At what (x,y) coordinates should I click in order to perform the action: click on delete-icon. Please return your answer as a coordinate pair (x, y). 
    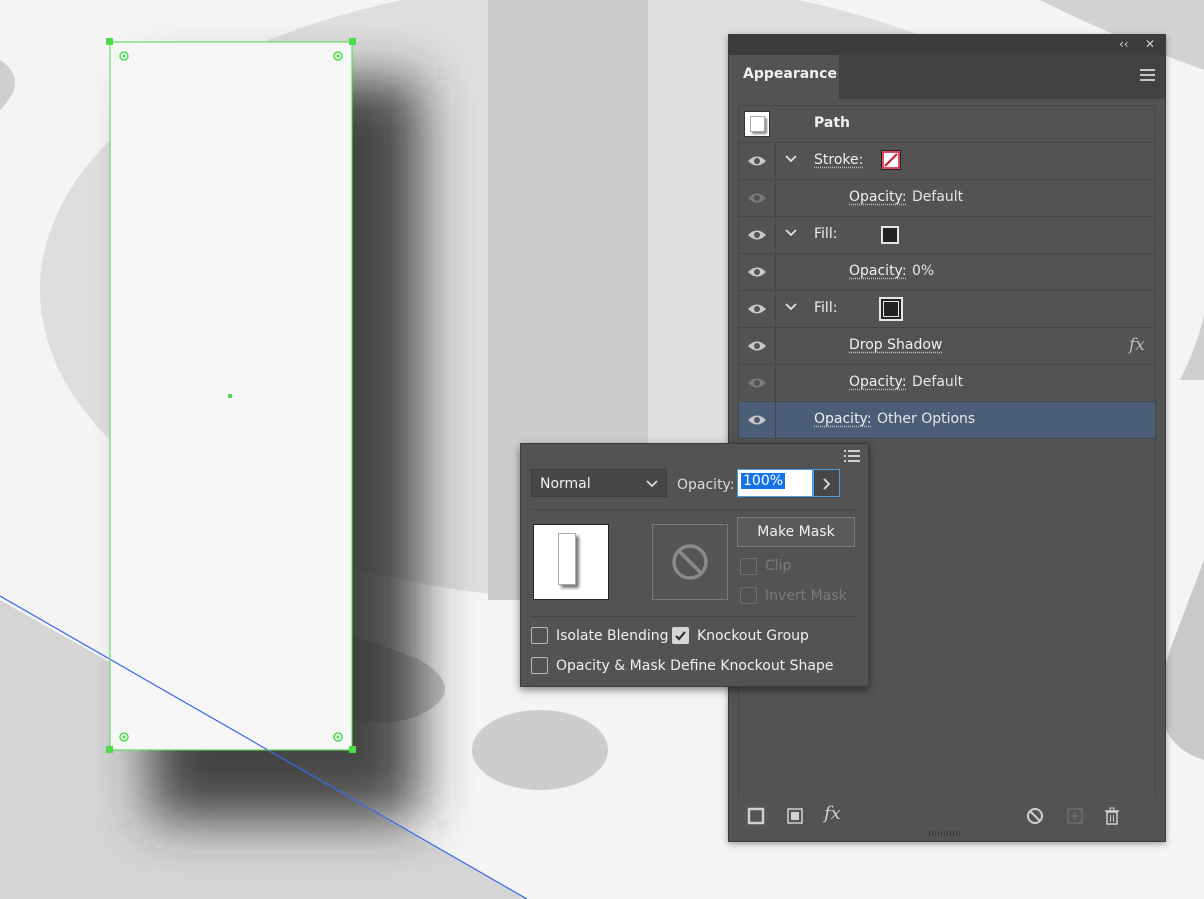
    Looking at the image, I should click on (1112, 816).